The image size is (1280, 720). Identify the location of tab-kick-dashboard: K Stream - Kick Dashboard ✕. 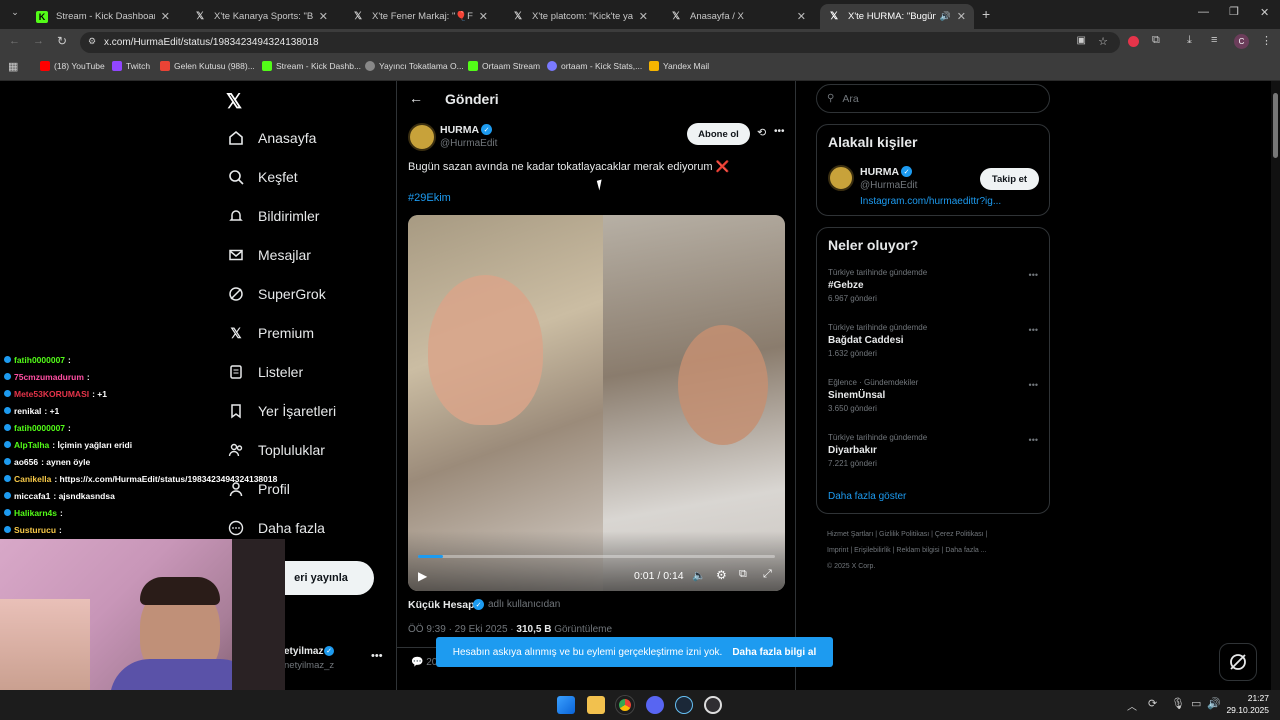
(103, 16).